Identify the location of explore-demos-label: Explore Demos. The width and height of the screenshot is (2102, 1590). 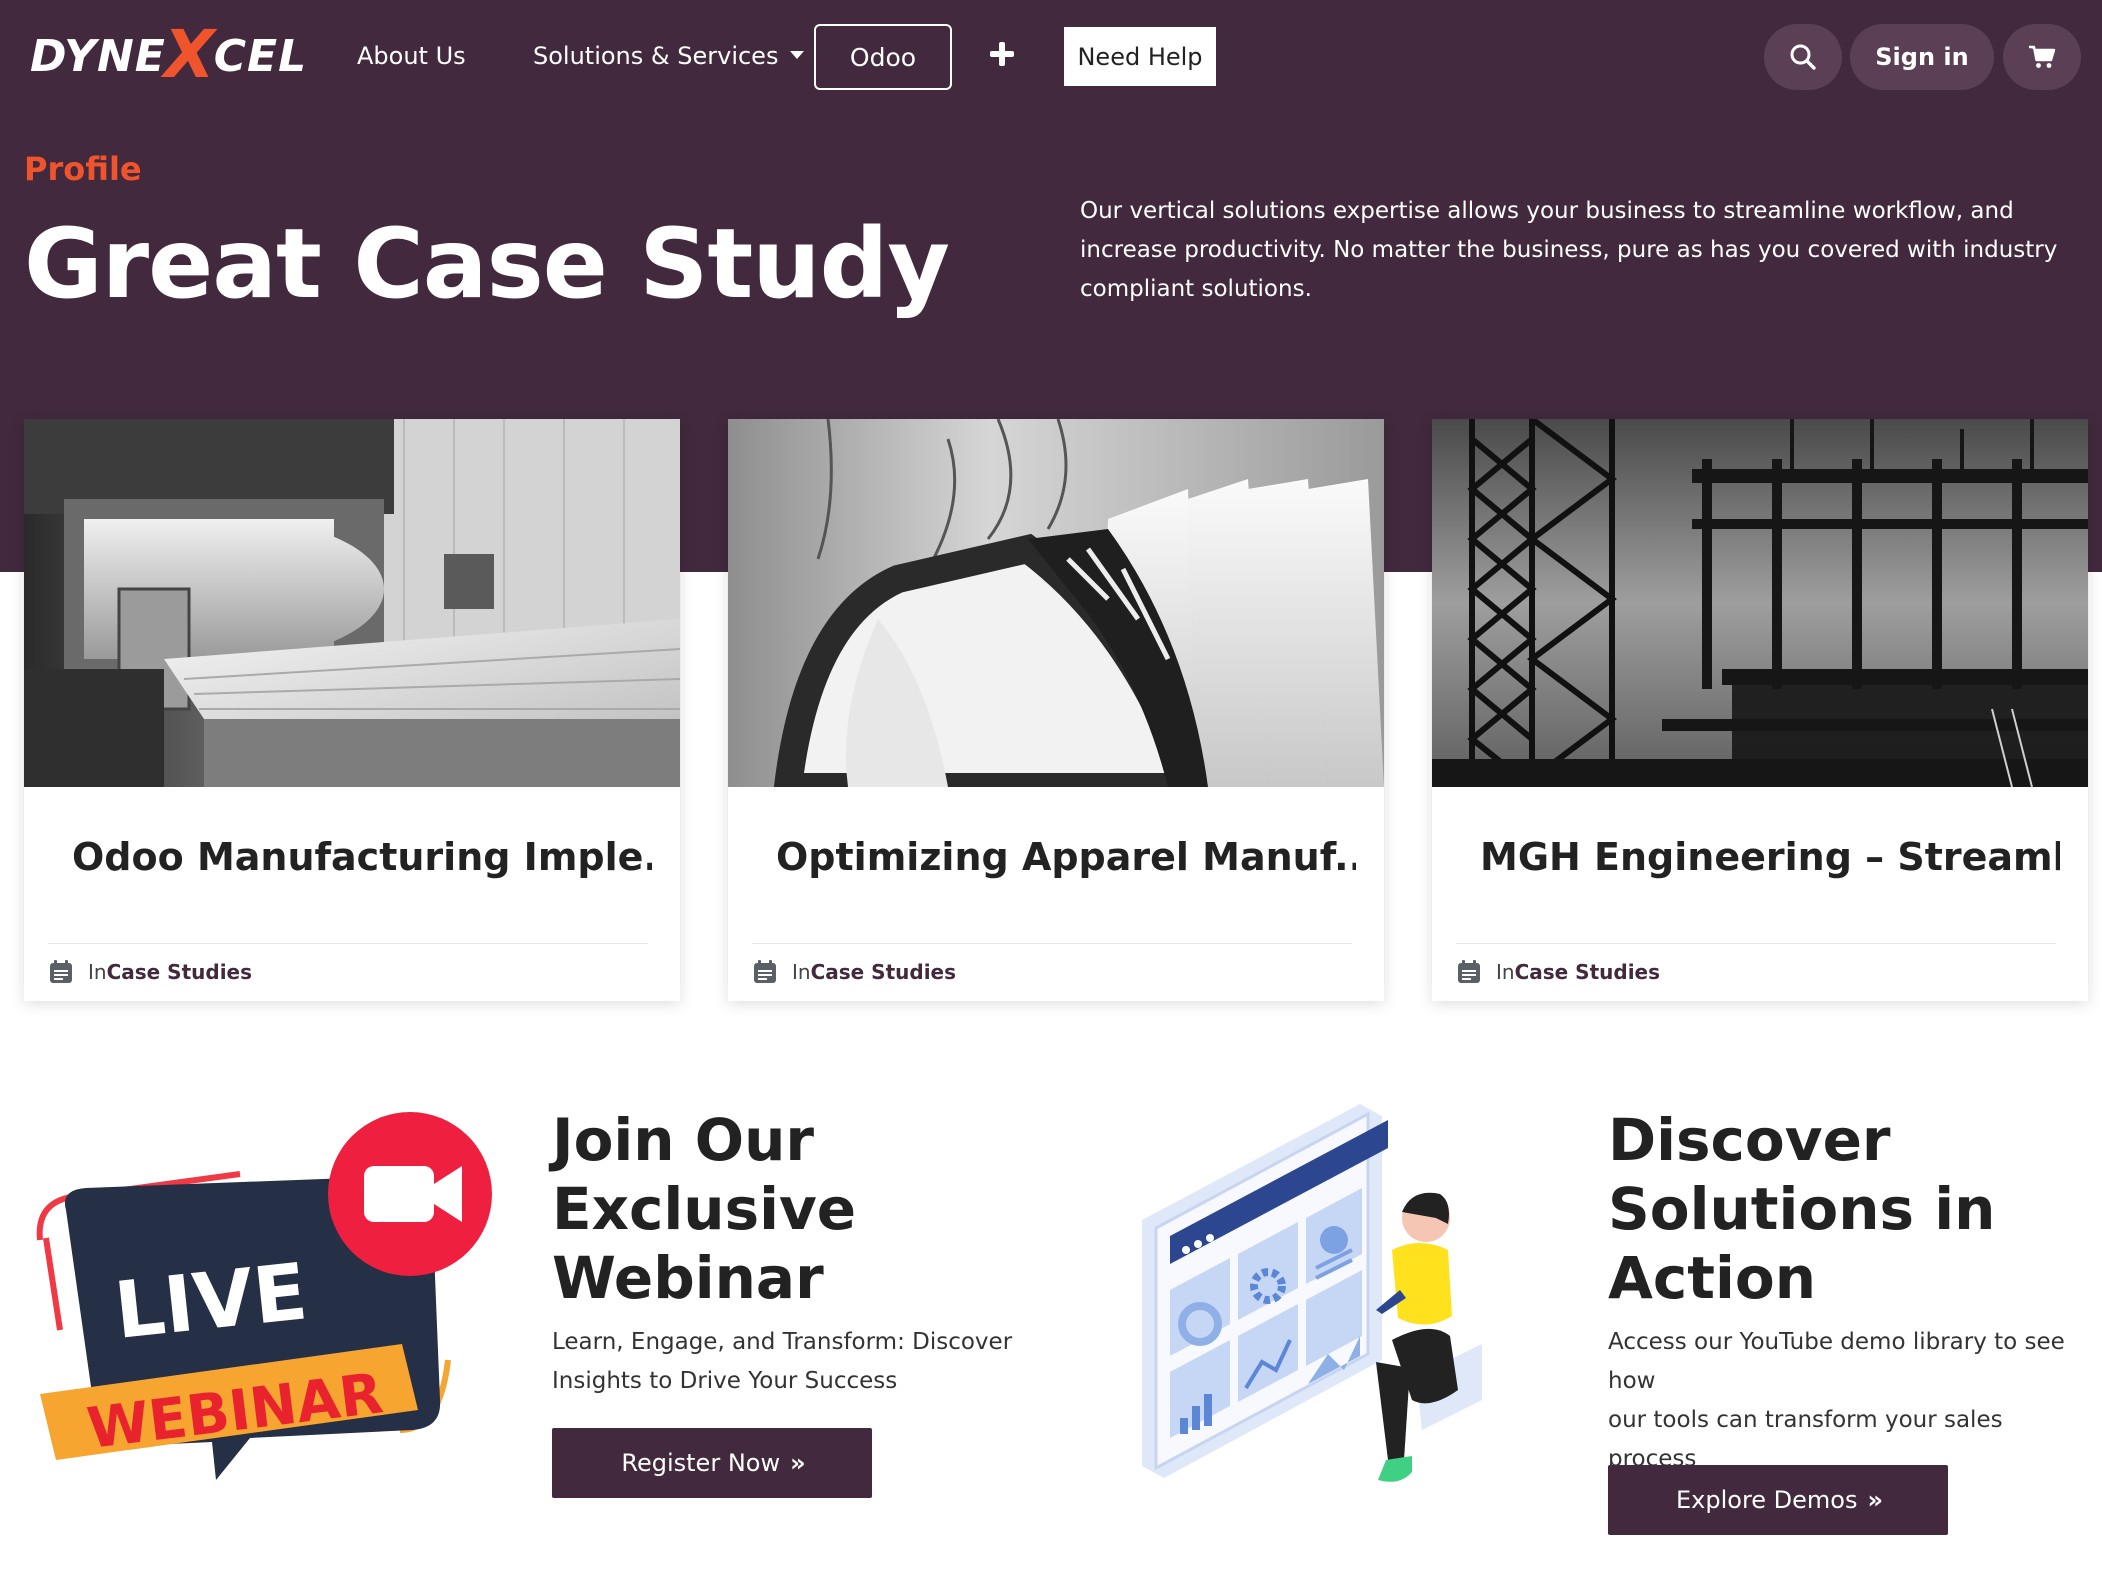
(1766, 1500).